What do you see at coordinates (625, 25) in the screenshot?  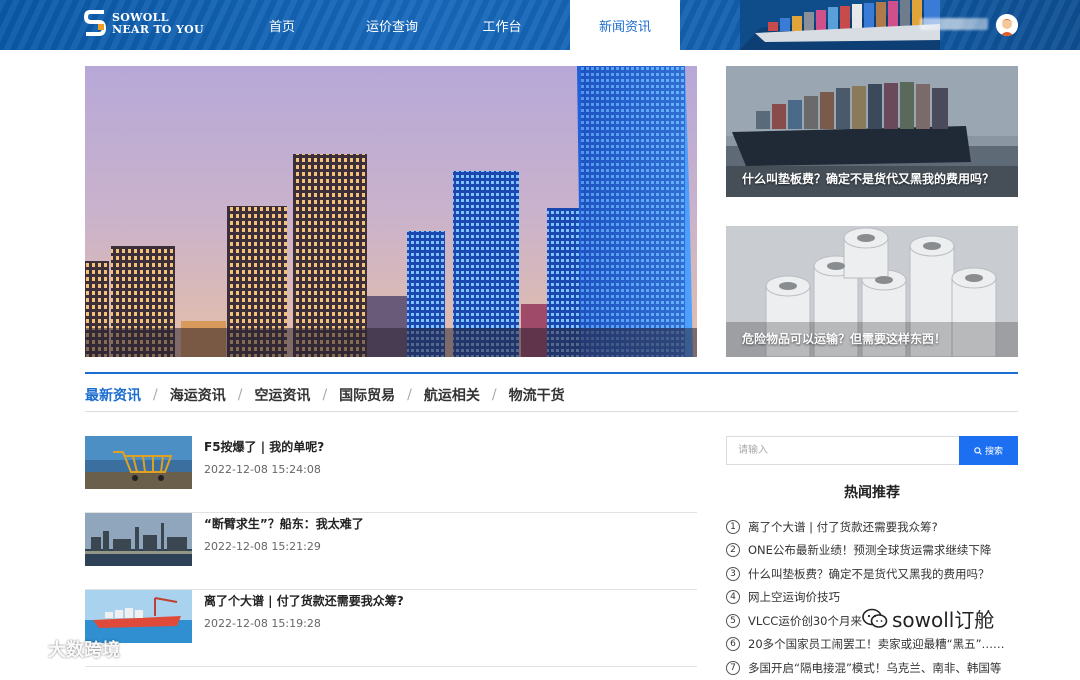 I see `nav-news: 新闻资讯` at bounding box center [625, 25].